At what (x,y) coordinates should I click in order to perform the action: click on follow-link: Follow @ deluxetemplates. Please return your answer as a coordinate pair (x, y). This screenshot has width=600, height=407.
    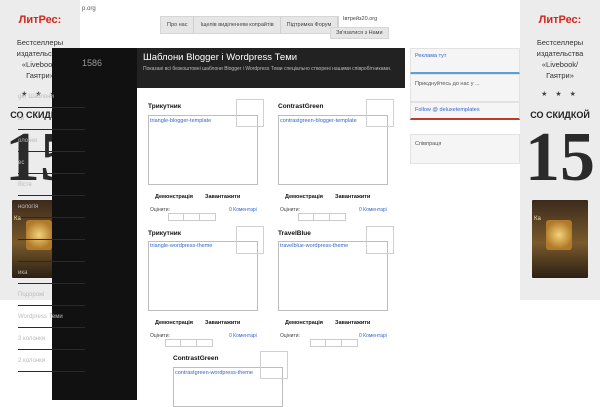
    Looking at the image, I should click on (465, 110).